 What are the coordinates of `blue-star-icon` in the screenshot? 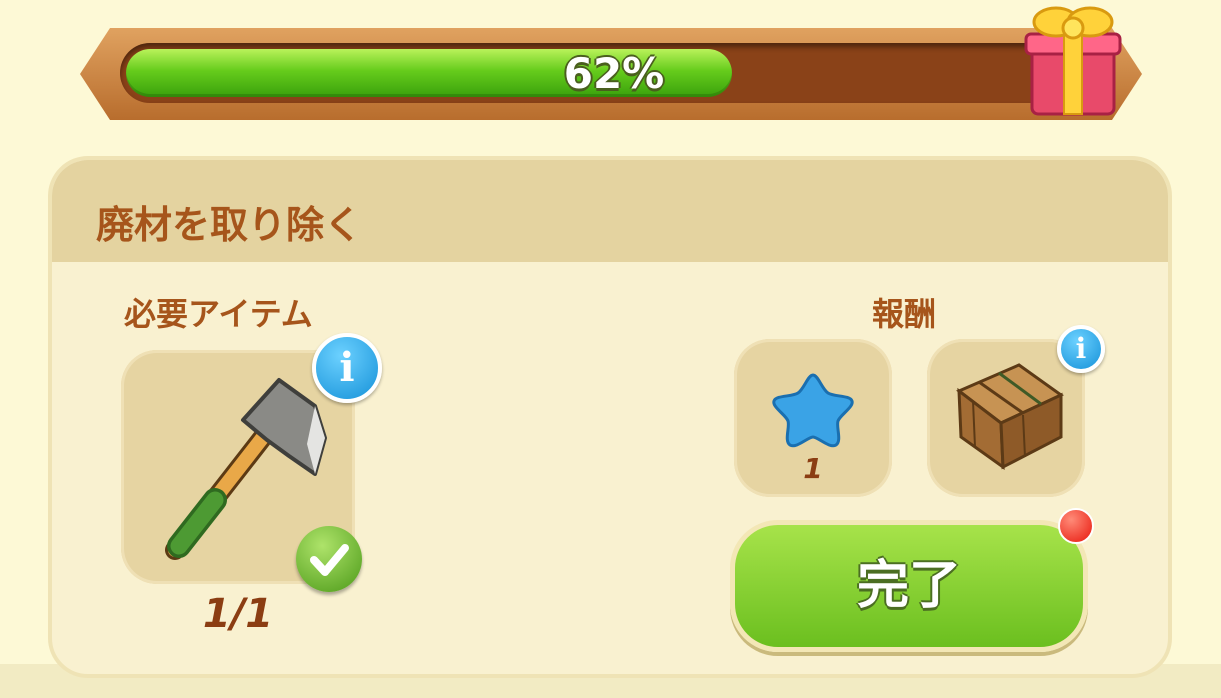 It's located at (813, 410).